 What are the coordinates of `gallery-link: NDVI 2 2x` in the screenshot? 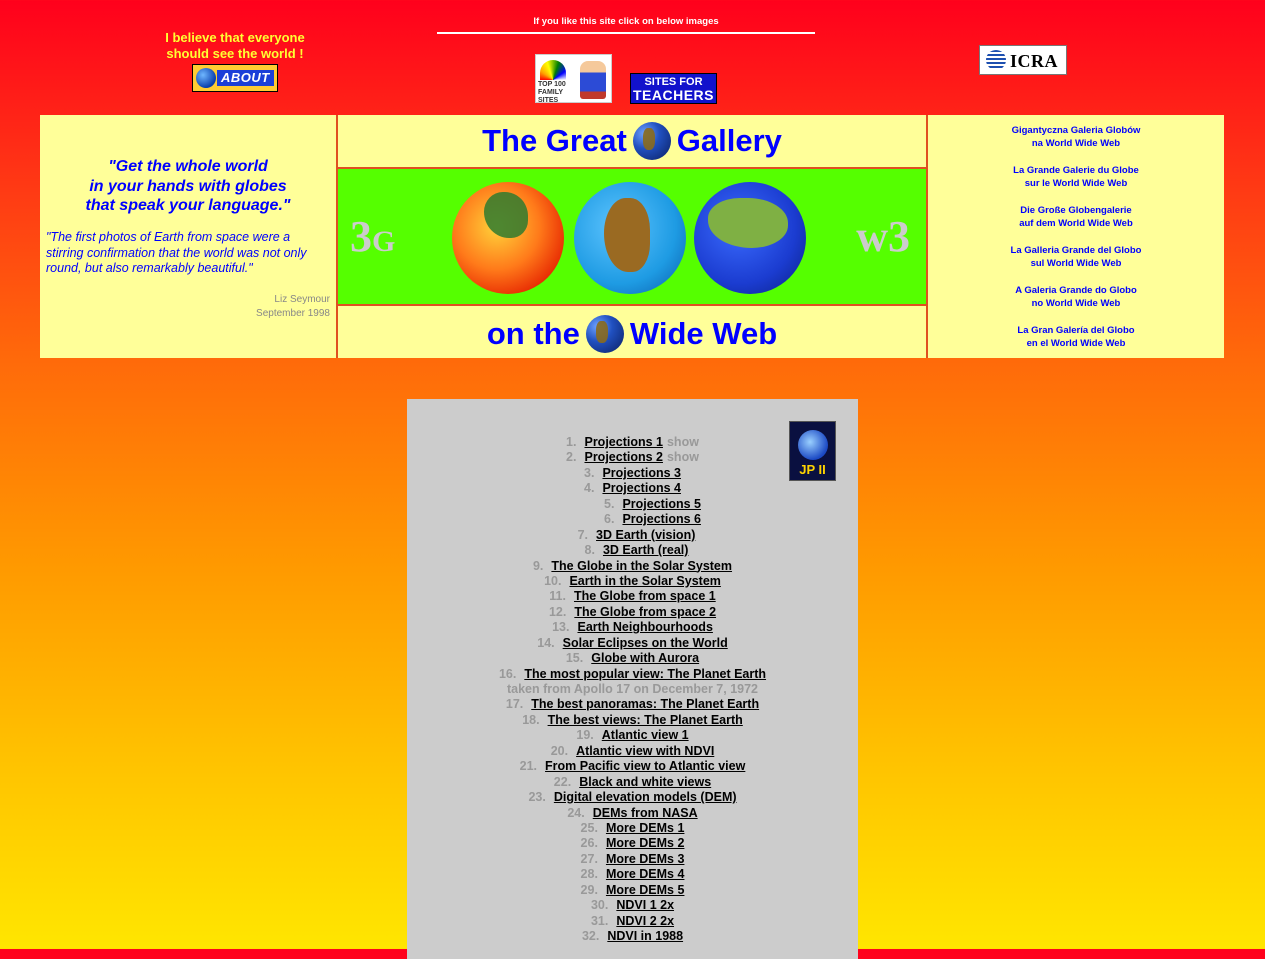 It's located at (645, 921).